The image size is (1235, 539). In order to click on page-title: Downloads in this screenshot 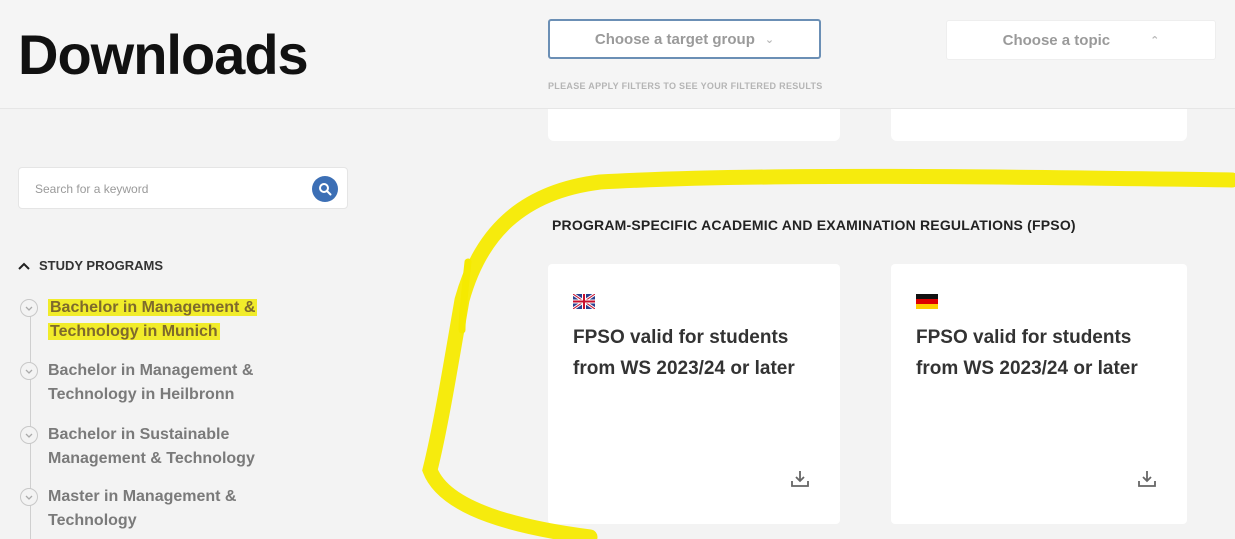, I will do `click(163, 54)`.